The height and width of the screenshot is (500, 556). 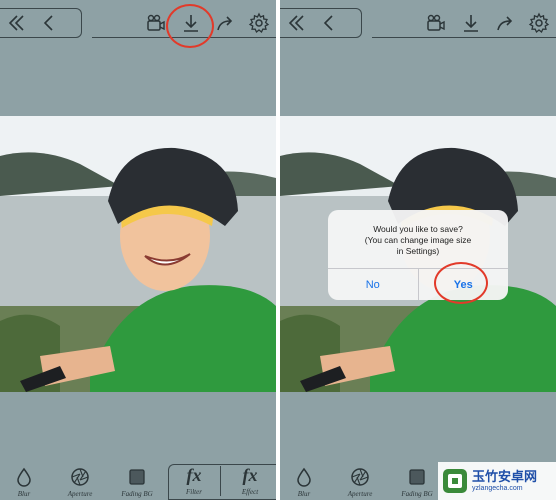 I want to click on watermark-logo-icon, so click(x=455, y=481).